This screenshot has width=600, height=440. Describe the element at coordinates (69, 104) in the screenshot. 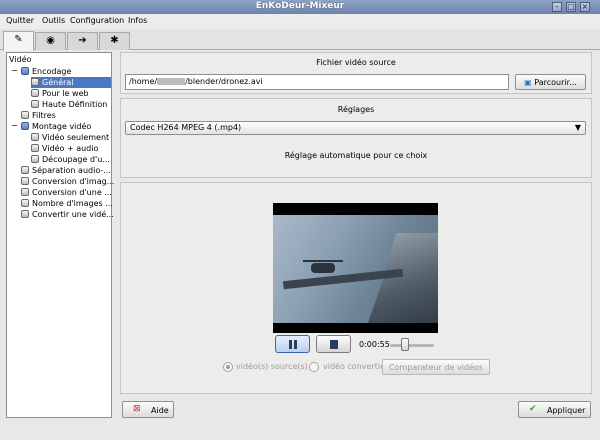

I see `tree-item-hd: Haute Définition` at that location.